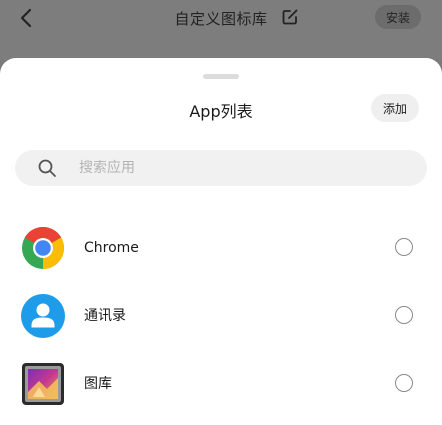 The width and height of the screenshot is (442, 425). What do you see at coordinates (221, 30) in the screenshot?
I see `top-bar: 自定义图标库 安装` at bounding box center [221, 30].